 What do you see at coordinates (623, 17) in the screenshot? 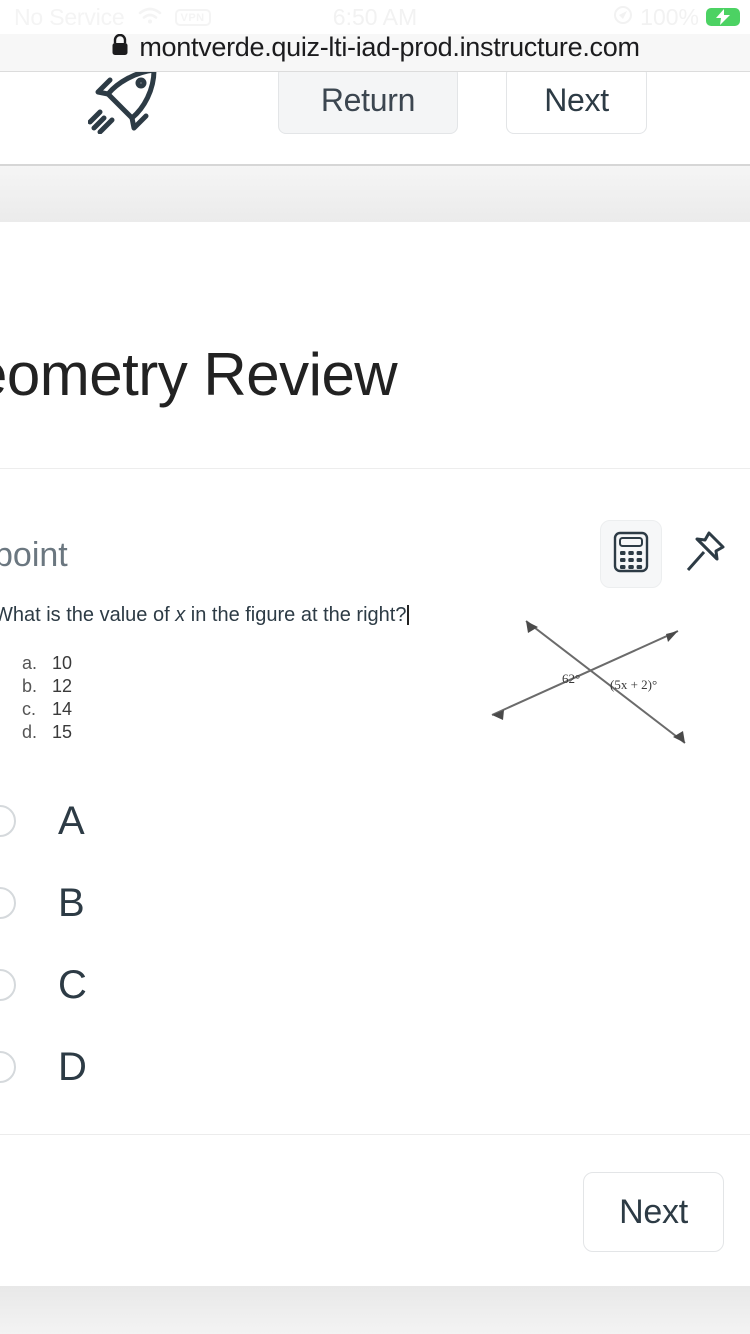
I see `location-icon` at bounding box center [623, 17].